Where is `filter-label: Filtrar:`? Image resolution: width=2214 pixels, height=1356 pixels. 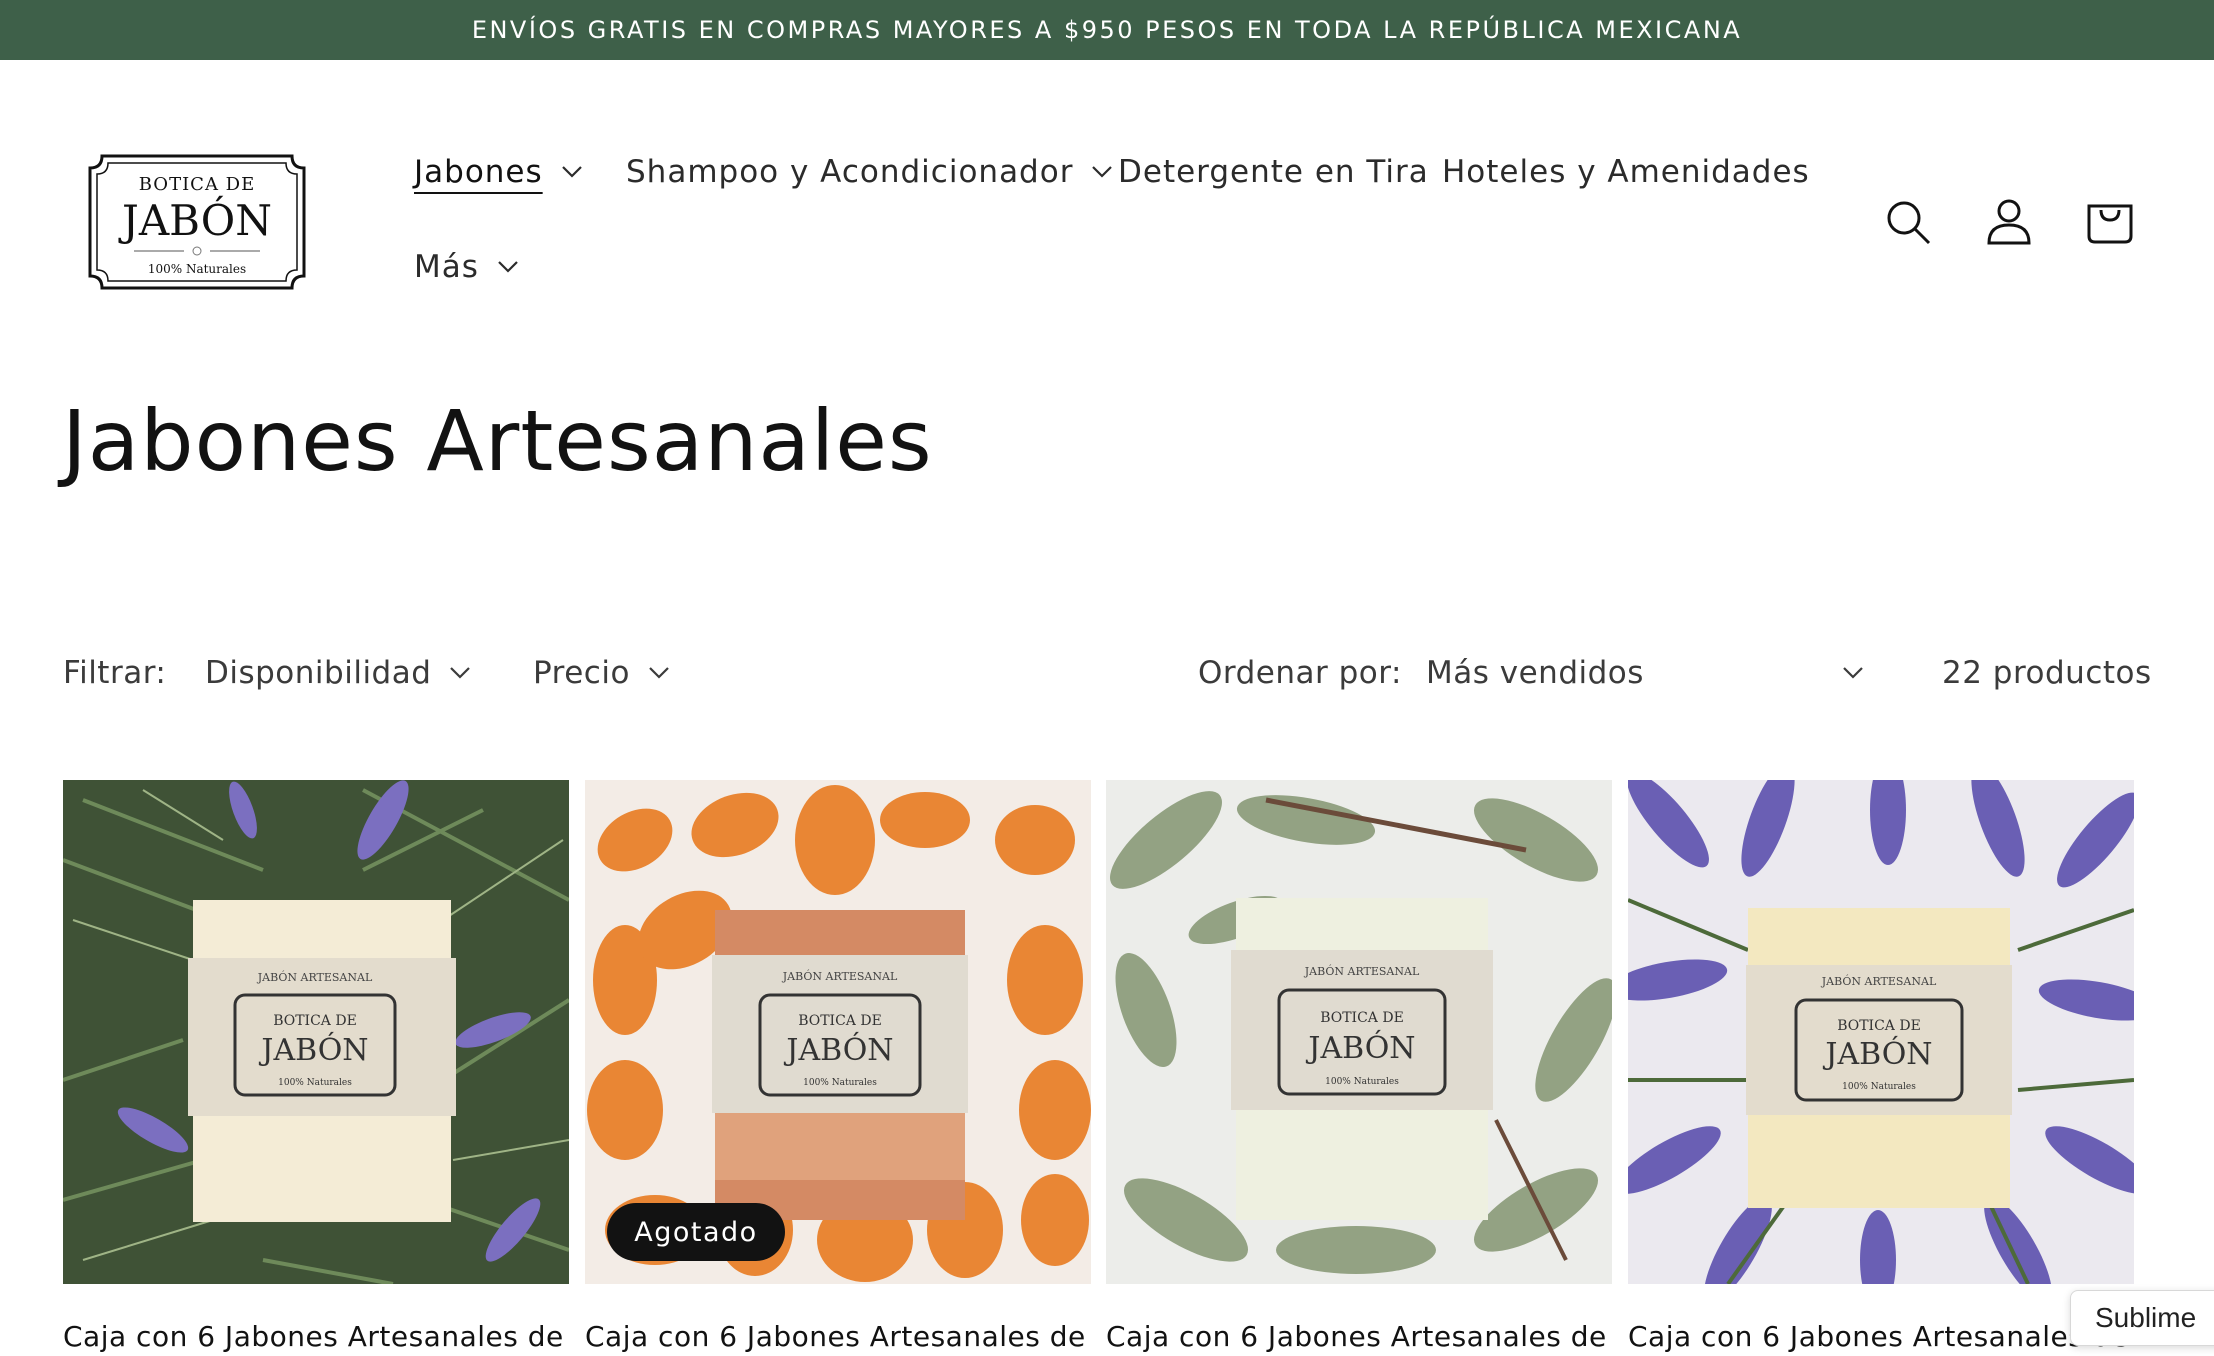
filter-label: Filtrar: is located at coordinates (115, 673).